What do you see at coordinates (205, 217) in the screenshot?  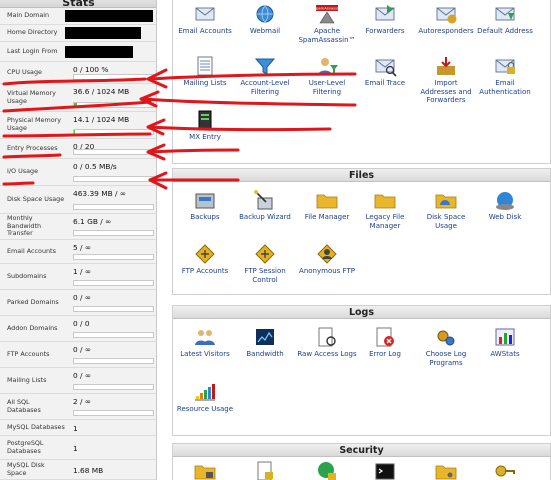 I see `shortcut-label: Backups` at bounding box center [205, 217].